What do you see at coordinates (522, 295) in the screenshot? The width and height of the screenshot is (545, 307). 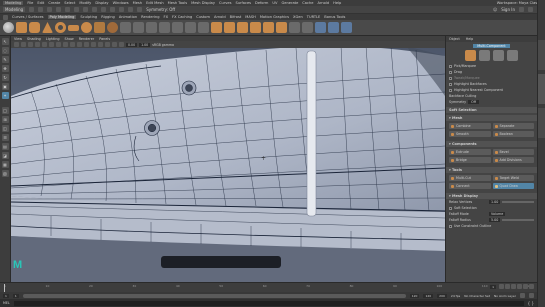 I see `auto-key-icon` at bounding box center [522, 295].